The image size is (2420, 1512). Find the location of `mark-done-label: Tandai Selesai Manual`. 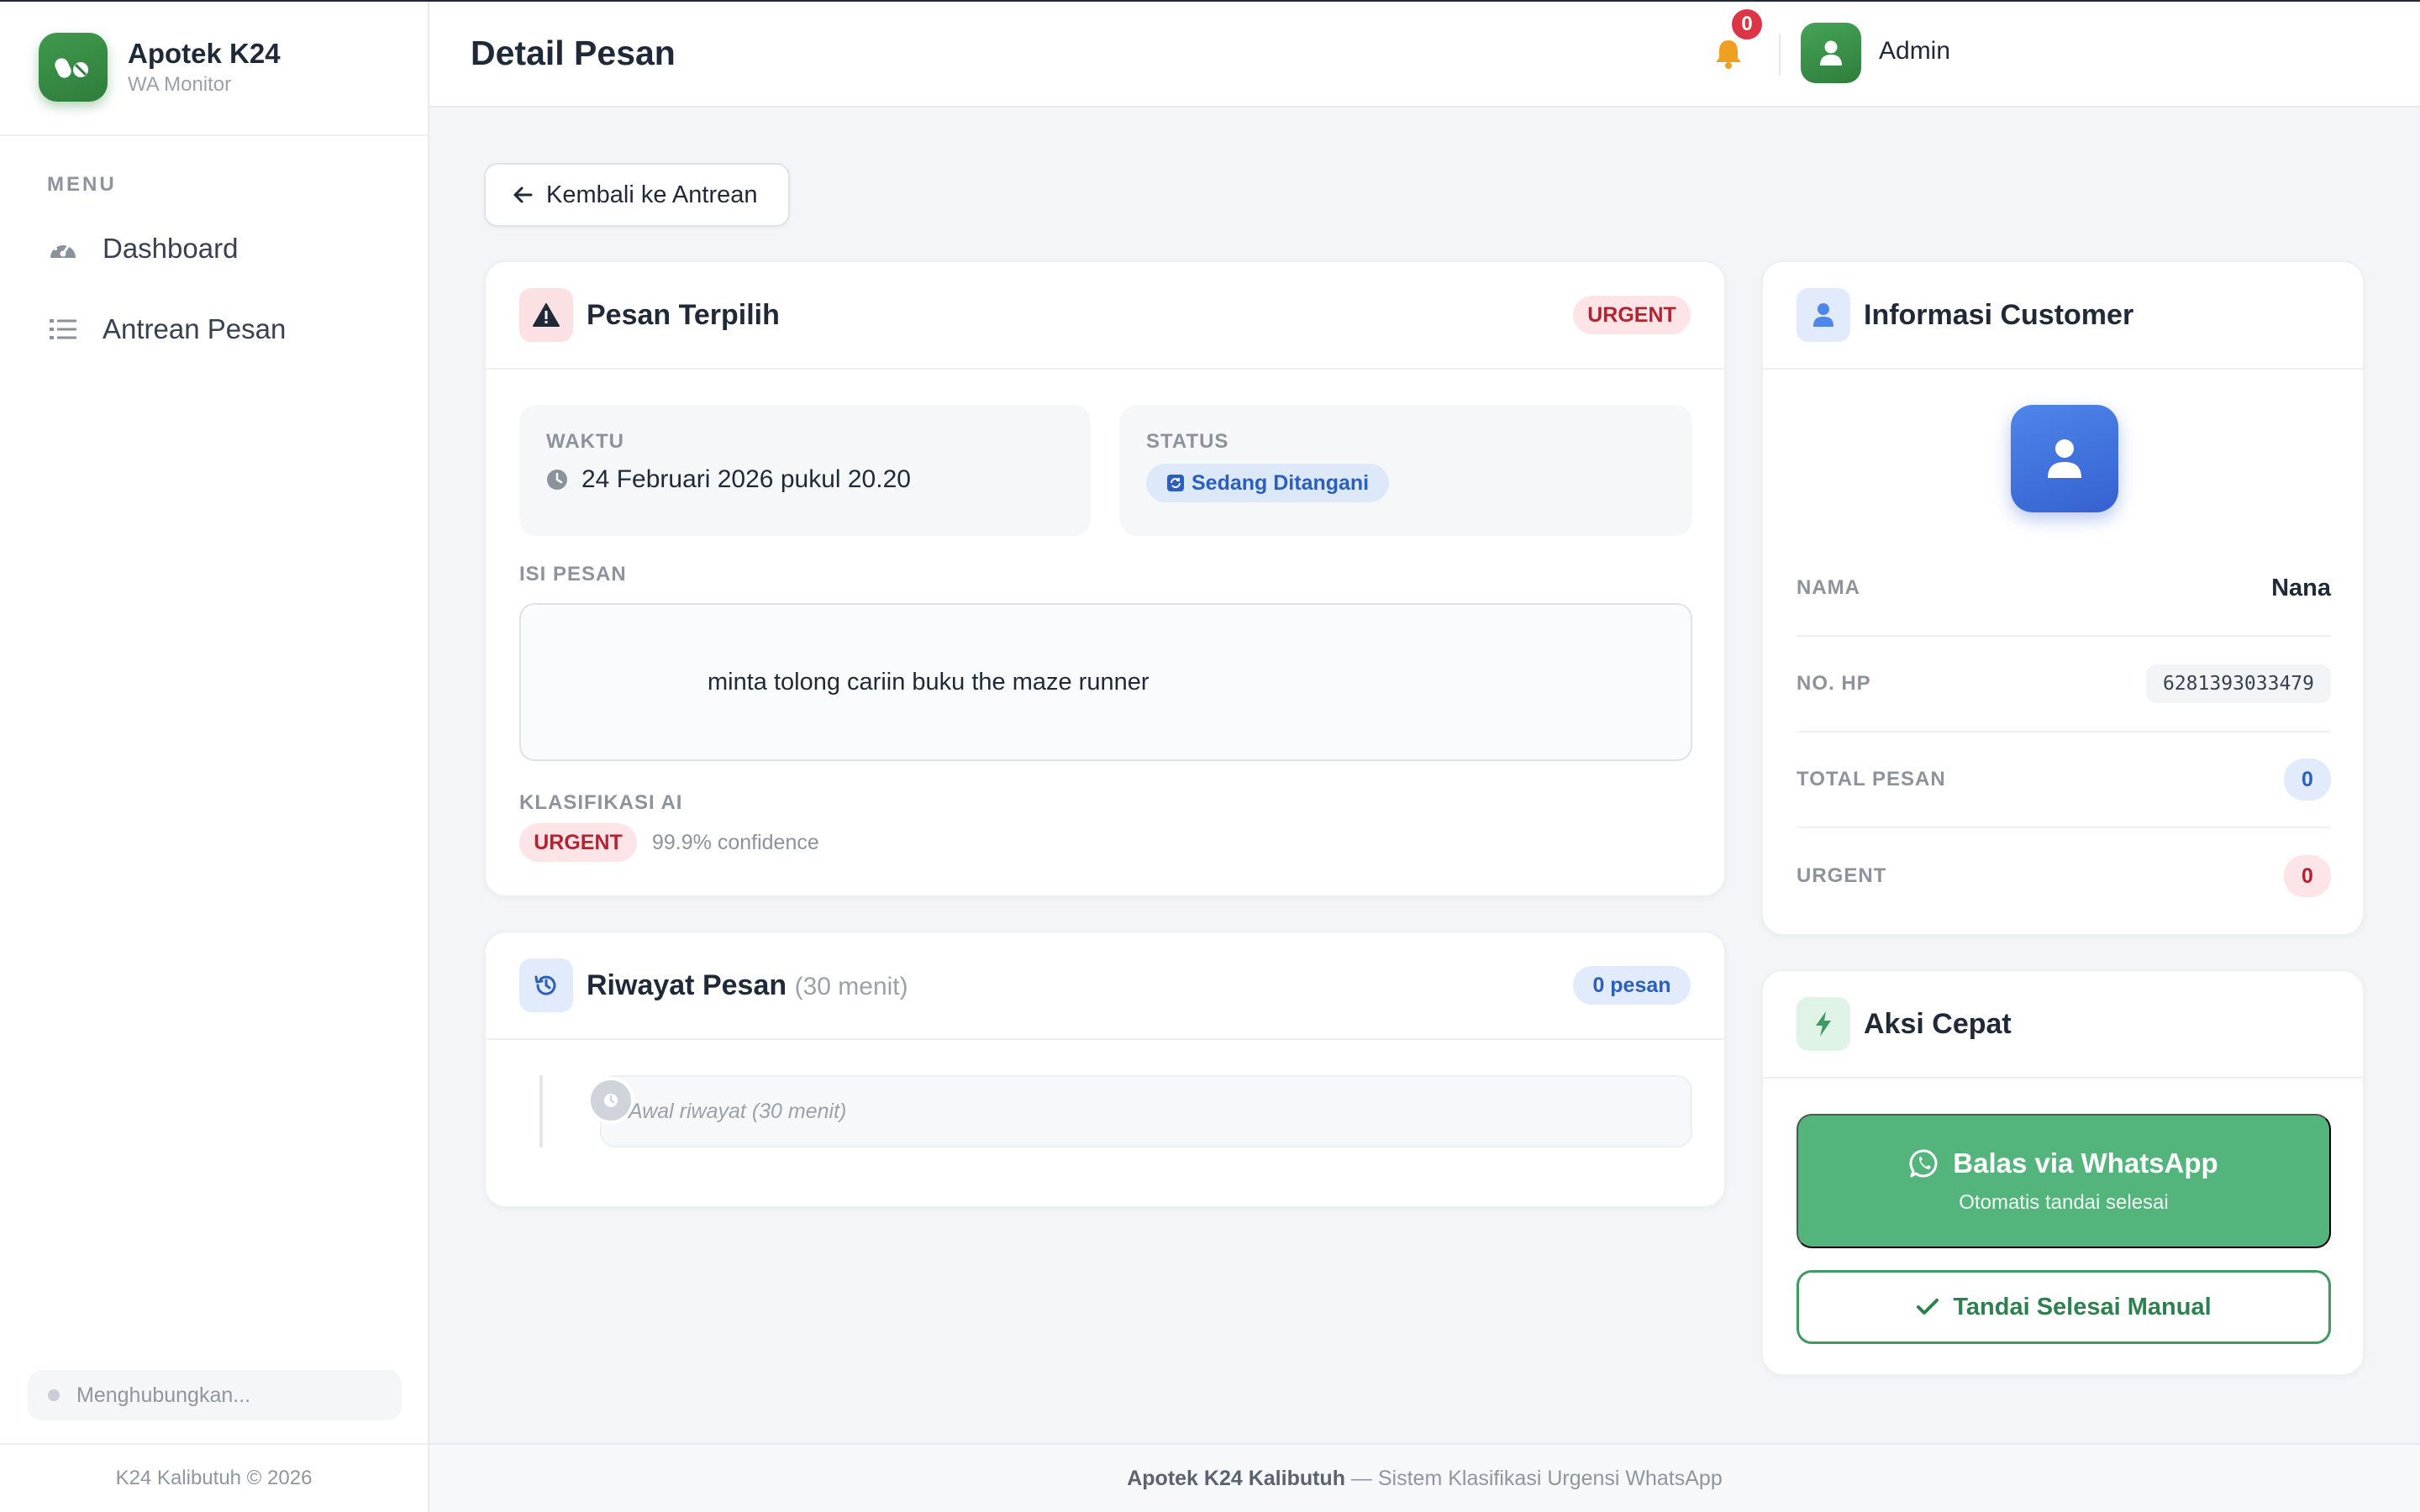

mark-done-label: Tandai Selesai Manual is located at coordinates (2083, 1306).